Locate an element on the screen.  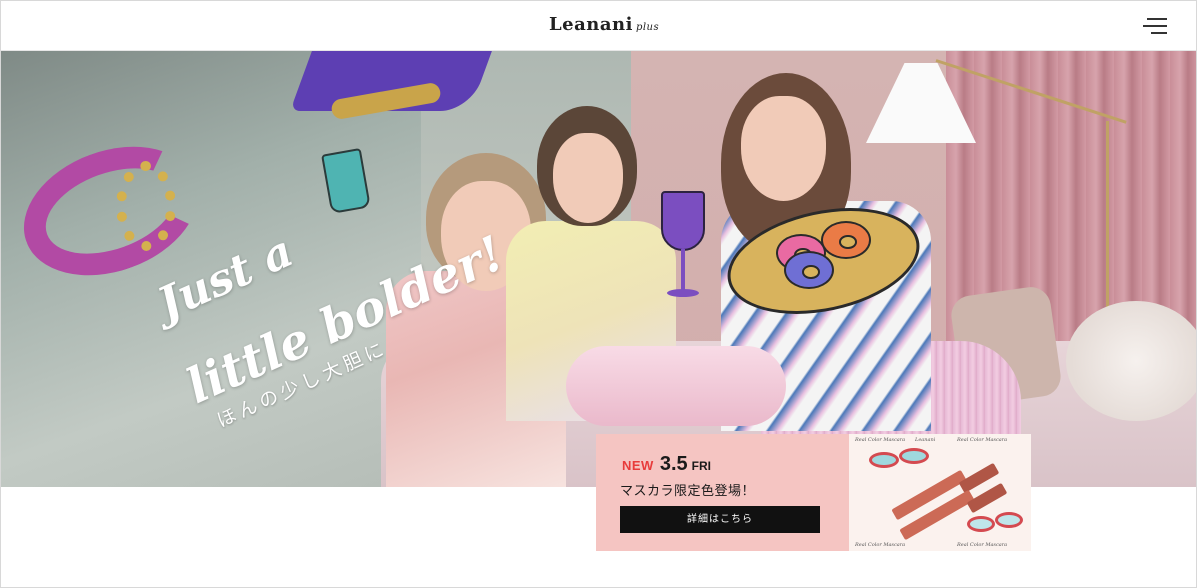
goblet-stem is located at coordinates (683, 270).